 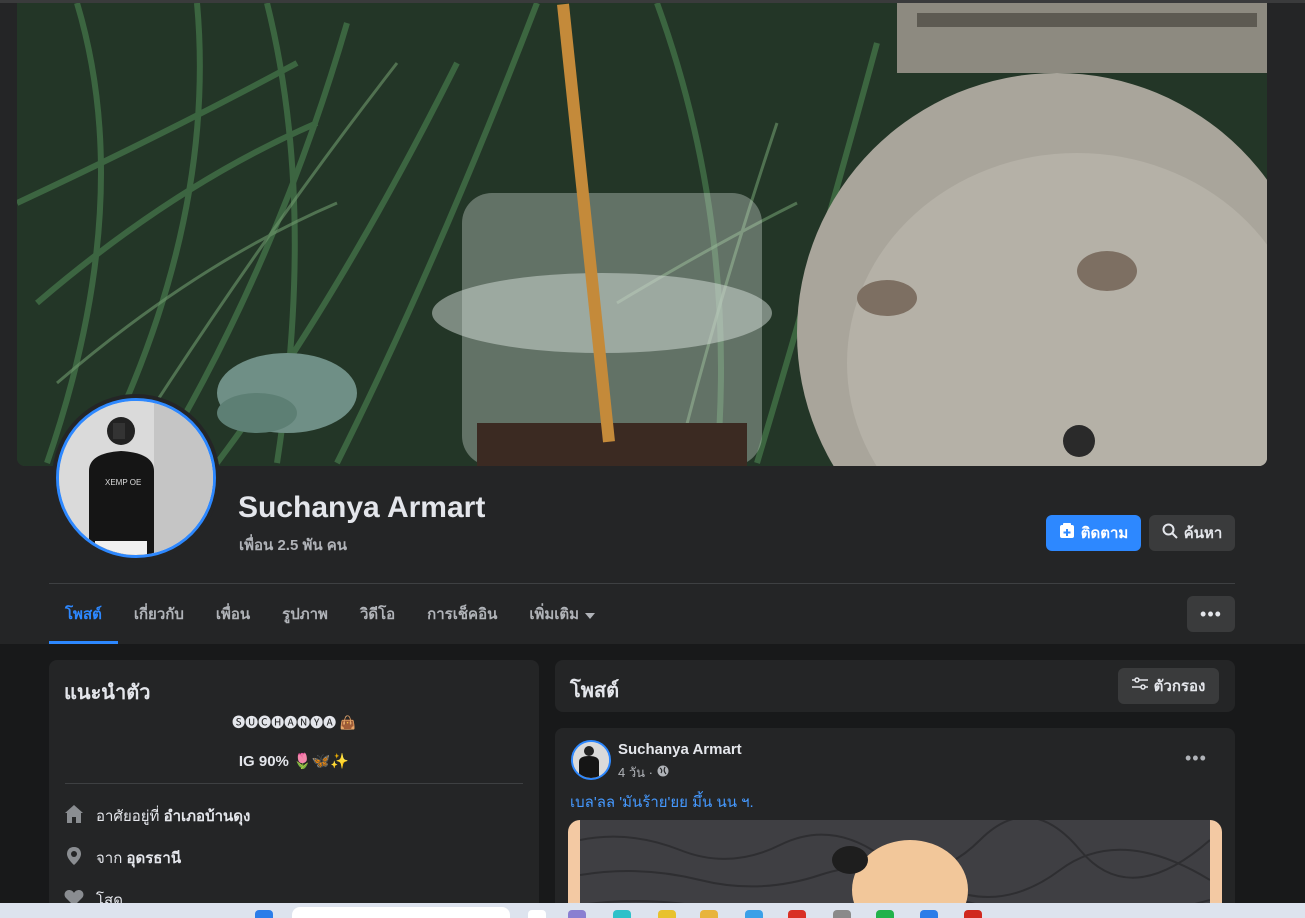 I want to click on search-label: ค้นหา, so click(x=1203, y=533).